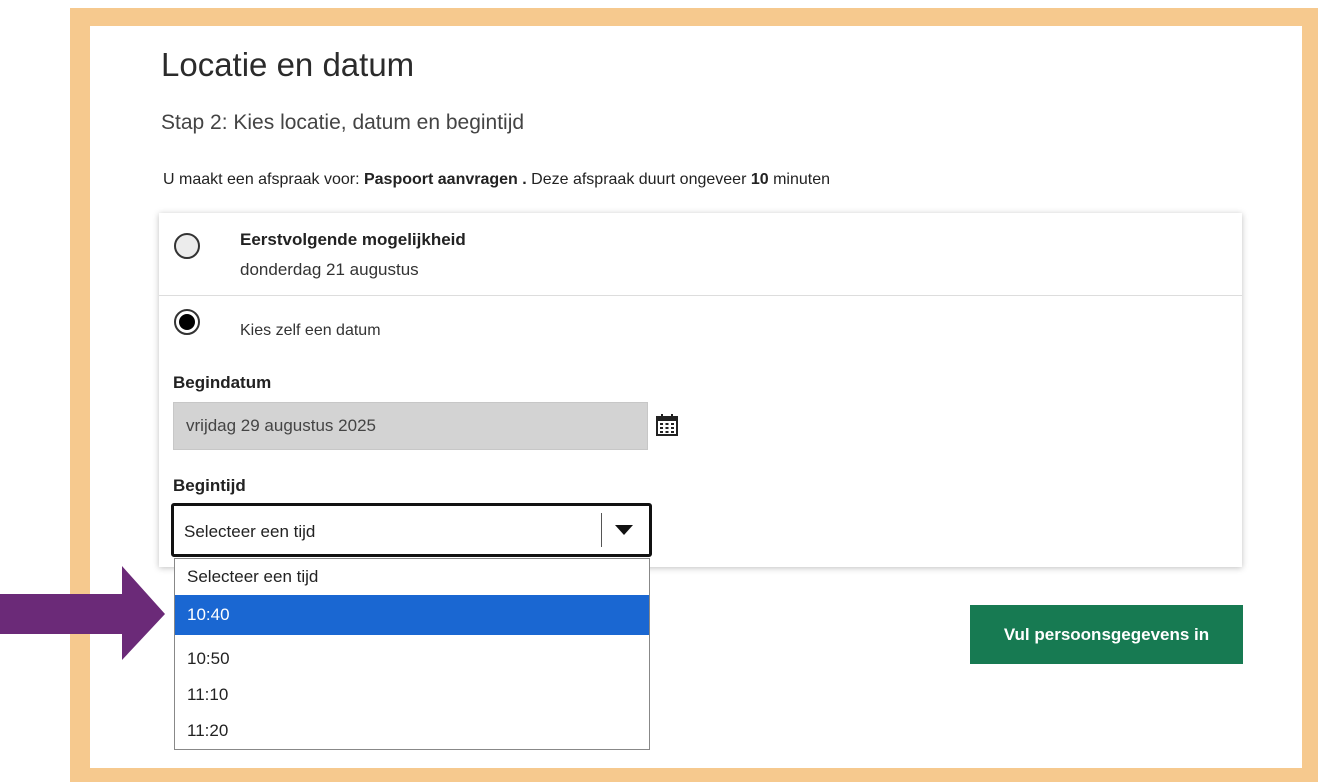 The image size is (1321, 782). Describe the element at coordinates (410, 426) in the screenshot. I see `start-date-input` at that location.